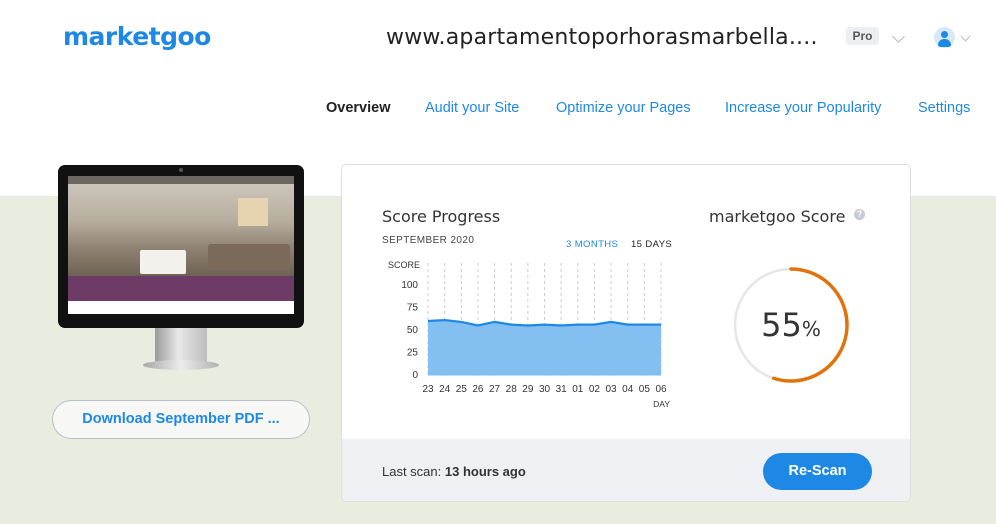  What do you see at coordinates (528, 389) in the screenshot?
I see `x-tick-label: 29` at bounding box center [528, 389].